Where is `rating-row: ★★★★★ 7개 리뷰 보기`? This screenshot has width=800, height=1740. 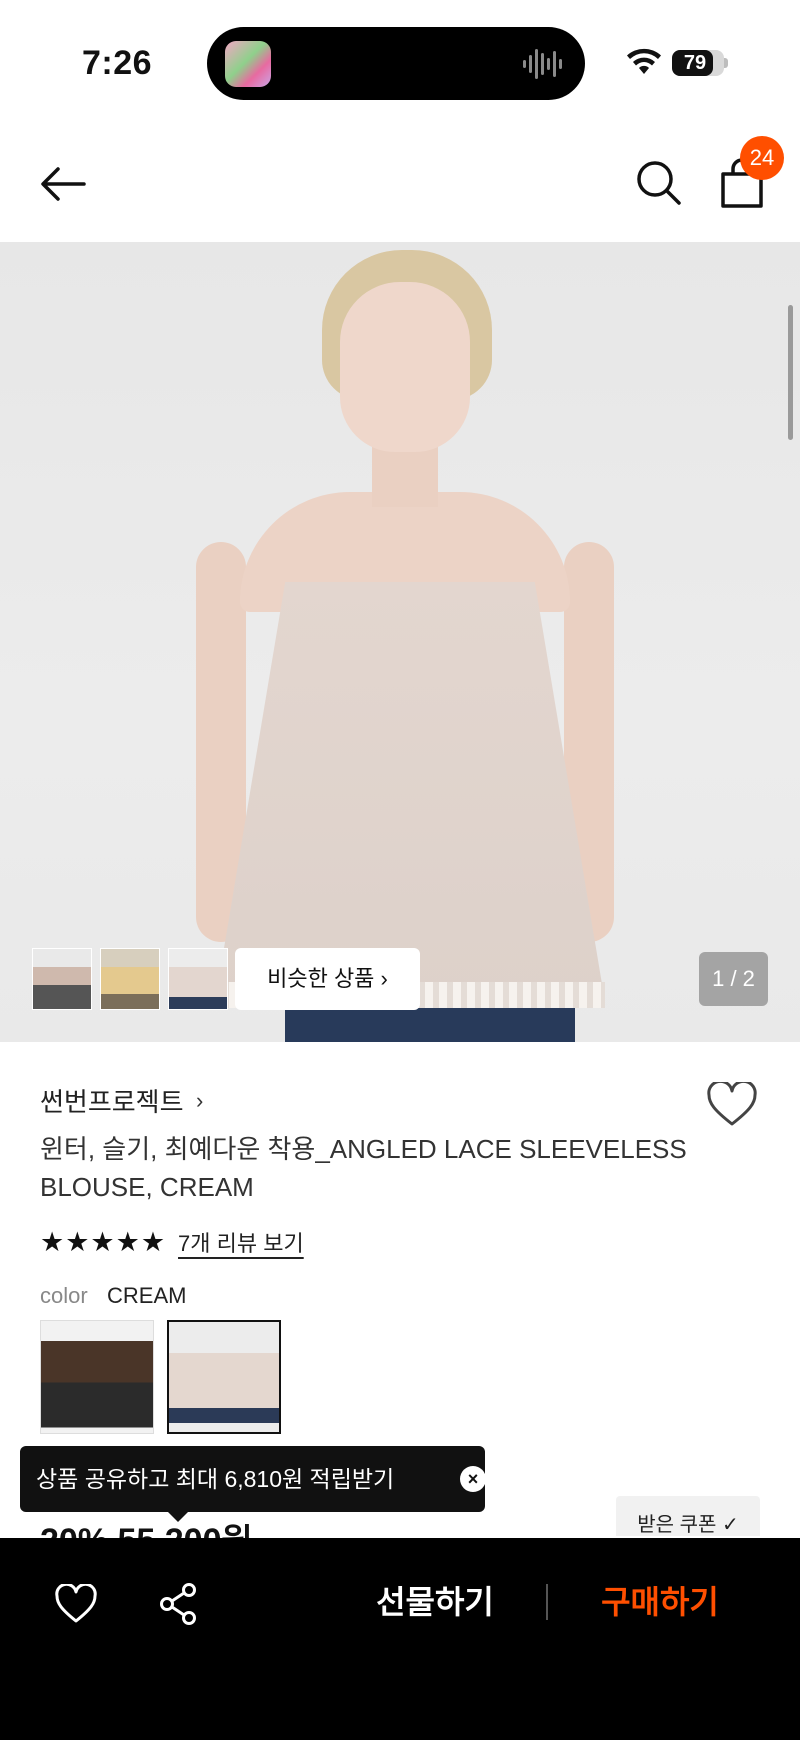
rating-row: ★★★★★ 7개 리뷰 보기 is located at coordinates (172, 1242).